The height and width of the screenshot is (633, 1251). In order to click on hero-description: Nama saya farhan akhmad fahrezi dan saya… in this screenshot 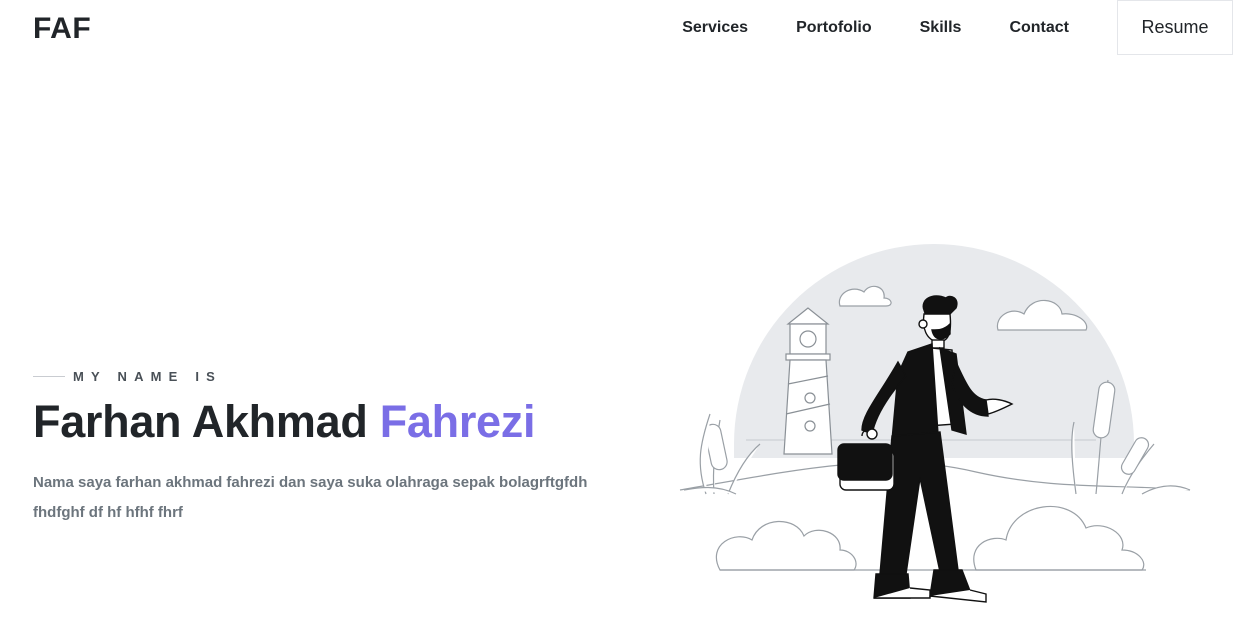, I will do `click(310, 497)`.